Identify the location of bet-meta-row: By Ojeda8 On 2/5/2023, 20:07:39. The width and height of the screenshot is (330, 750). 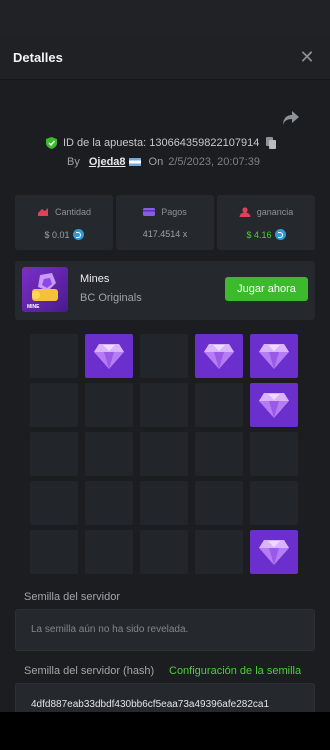
(163, 162).